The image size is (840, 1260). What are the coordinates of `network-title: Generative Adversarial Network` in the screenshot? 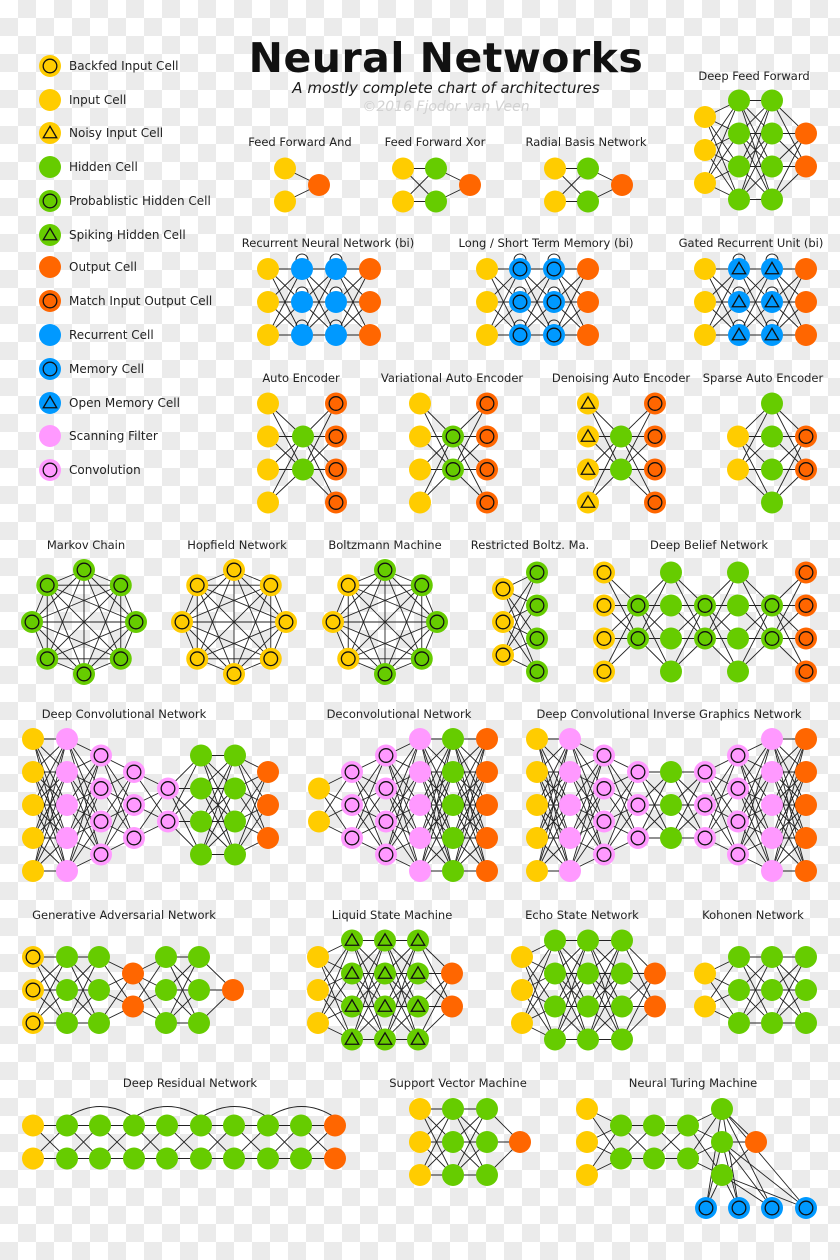 It's located at (124, 915).